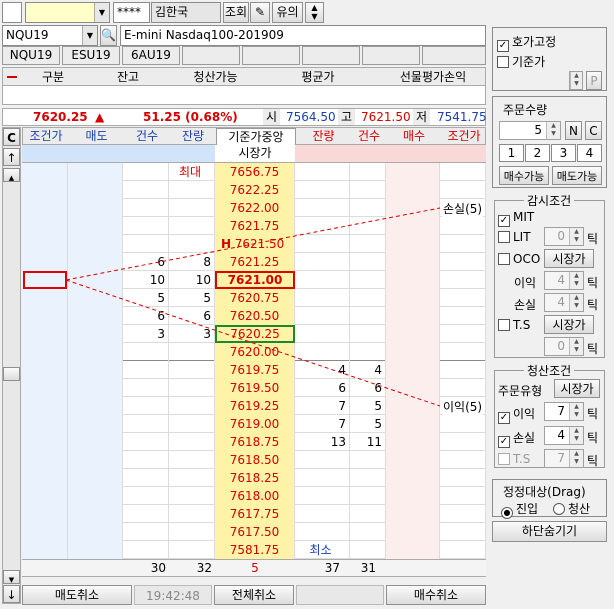 The width and height of the screenshot is (614, 609). Describe the element at coordinates (524, 175) in the screenshot. I see `buy-available-button: 매수가능` at that location.